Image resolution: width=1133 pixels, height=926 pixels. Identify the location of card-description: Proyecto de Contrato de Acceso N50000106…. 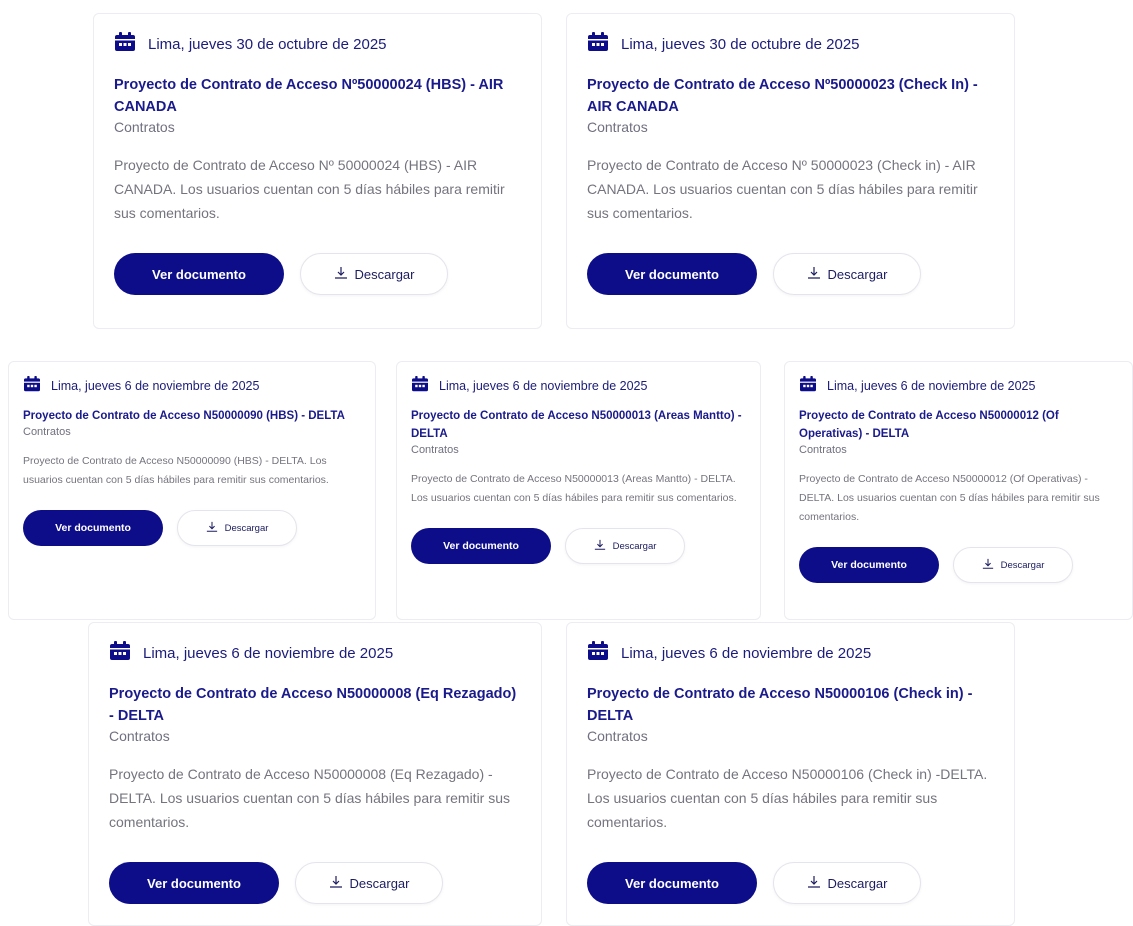
(787, 798).